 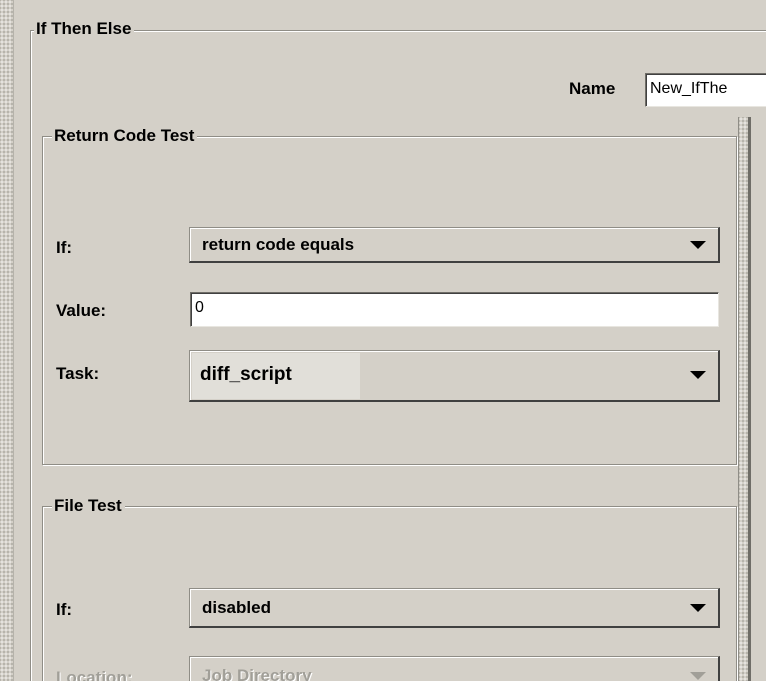 What do you see at coordinates (454, 245) in the screenshot?
I see `rc-if-dropdown: return code equals` at bounding box center [454, 245].